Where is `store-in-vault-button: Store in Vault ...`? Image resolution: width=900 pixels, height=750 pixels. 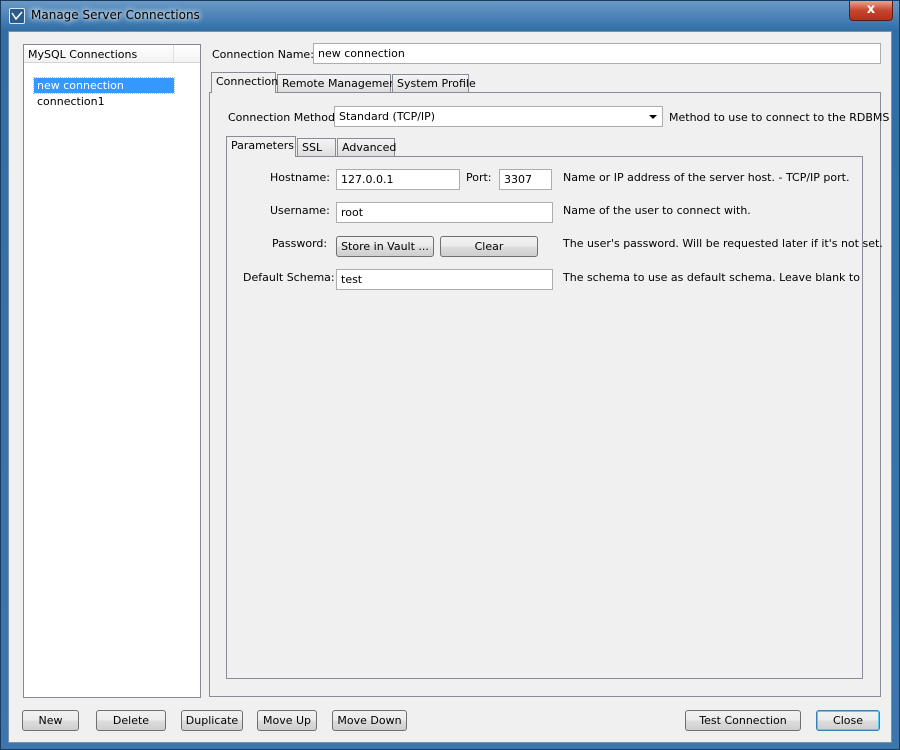 store-in-vault-button: Store in Vault ... is located at coordinates (385, 246).